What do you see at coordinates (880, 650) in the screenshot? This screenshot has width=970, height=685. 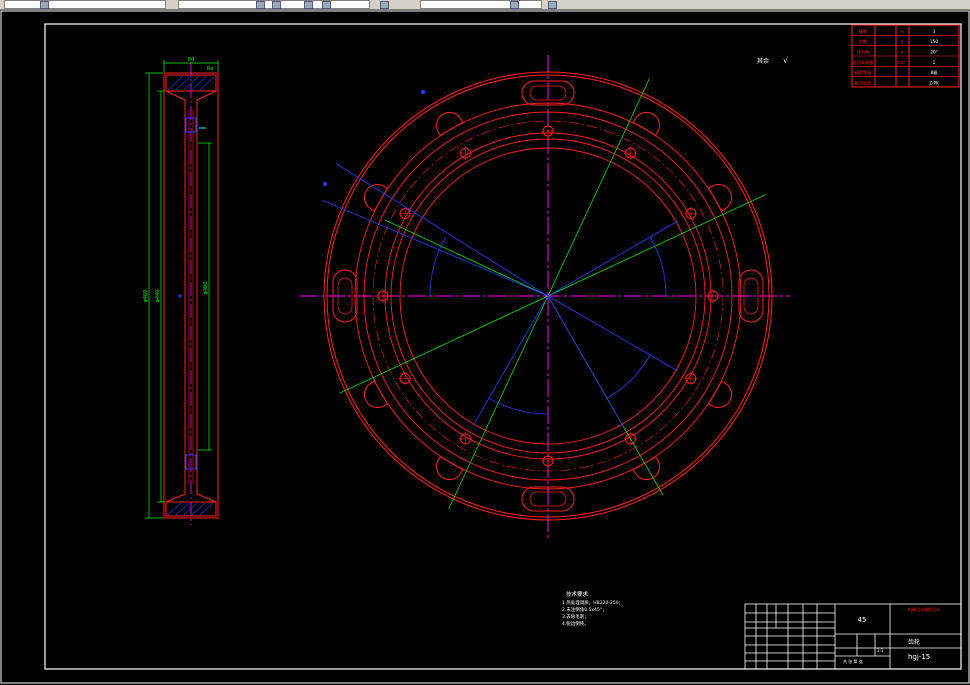 I see `scale-value: 1:1` at bounding box center [880, 650].